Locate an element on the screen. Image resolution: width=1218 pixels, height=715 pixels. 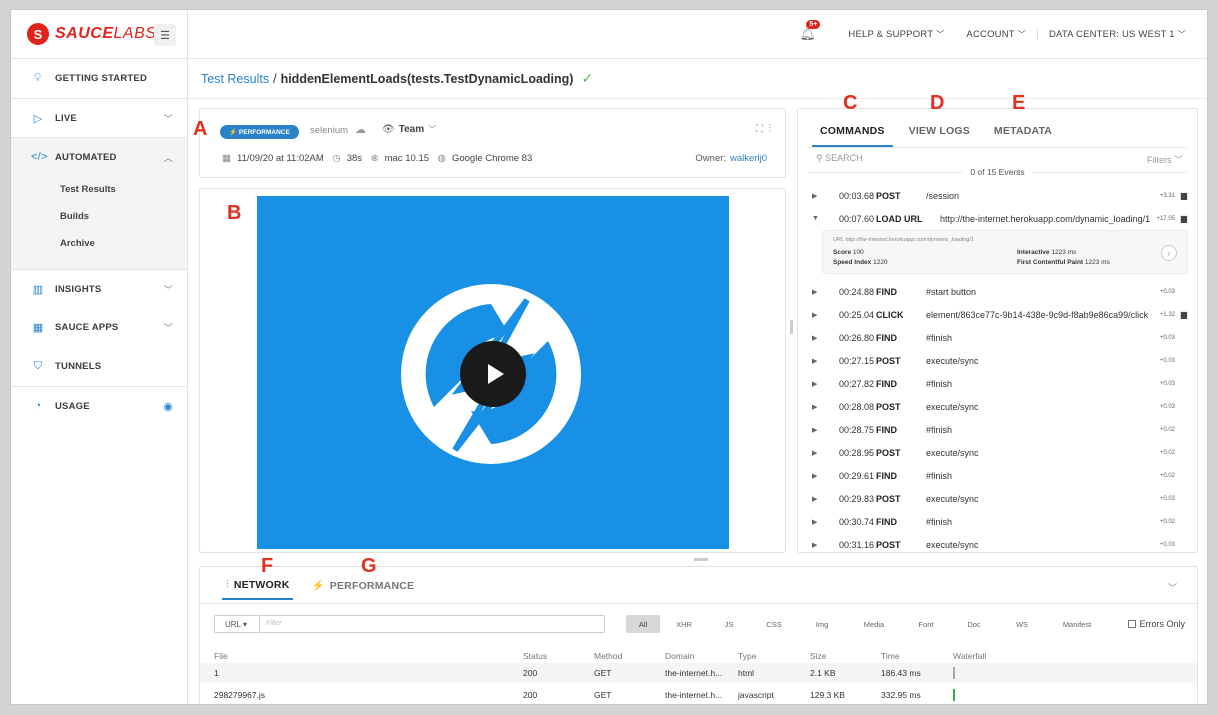
visibility-dropdown: 👁︎ Team ﹀ is located at coordinates (409, 129).